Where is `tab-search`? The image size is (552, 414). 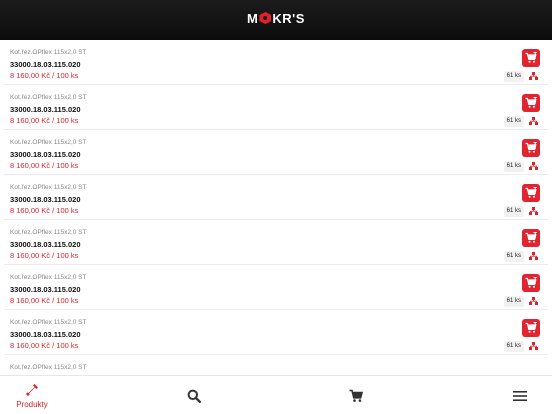 tab-search is located at coordinates (195, 395).